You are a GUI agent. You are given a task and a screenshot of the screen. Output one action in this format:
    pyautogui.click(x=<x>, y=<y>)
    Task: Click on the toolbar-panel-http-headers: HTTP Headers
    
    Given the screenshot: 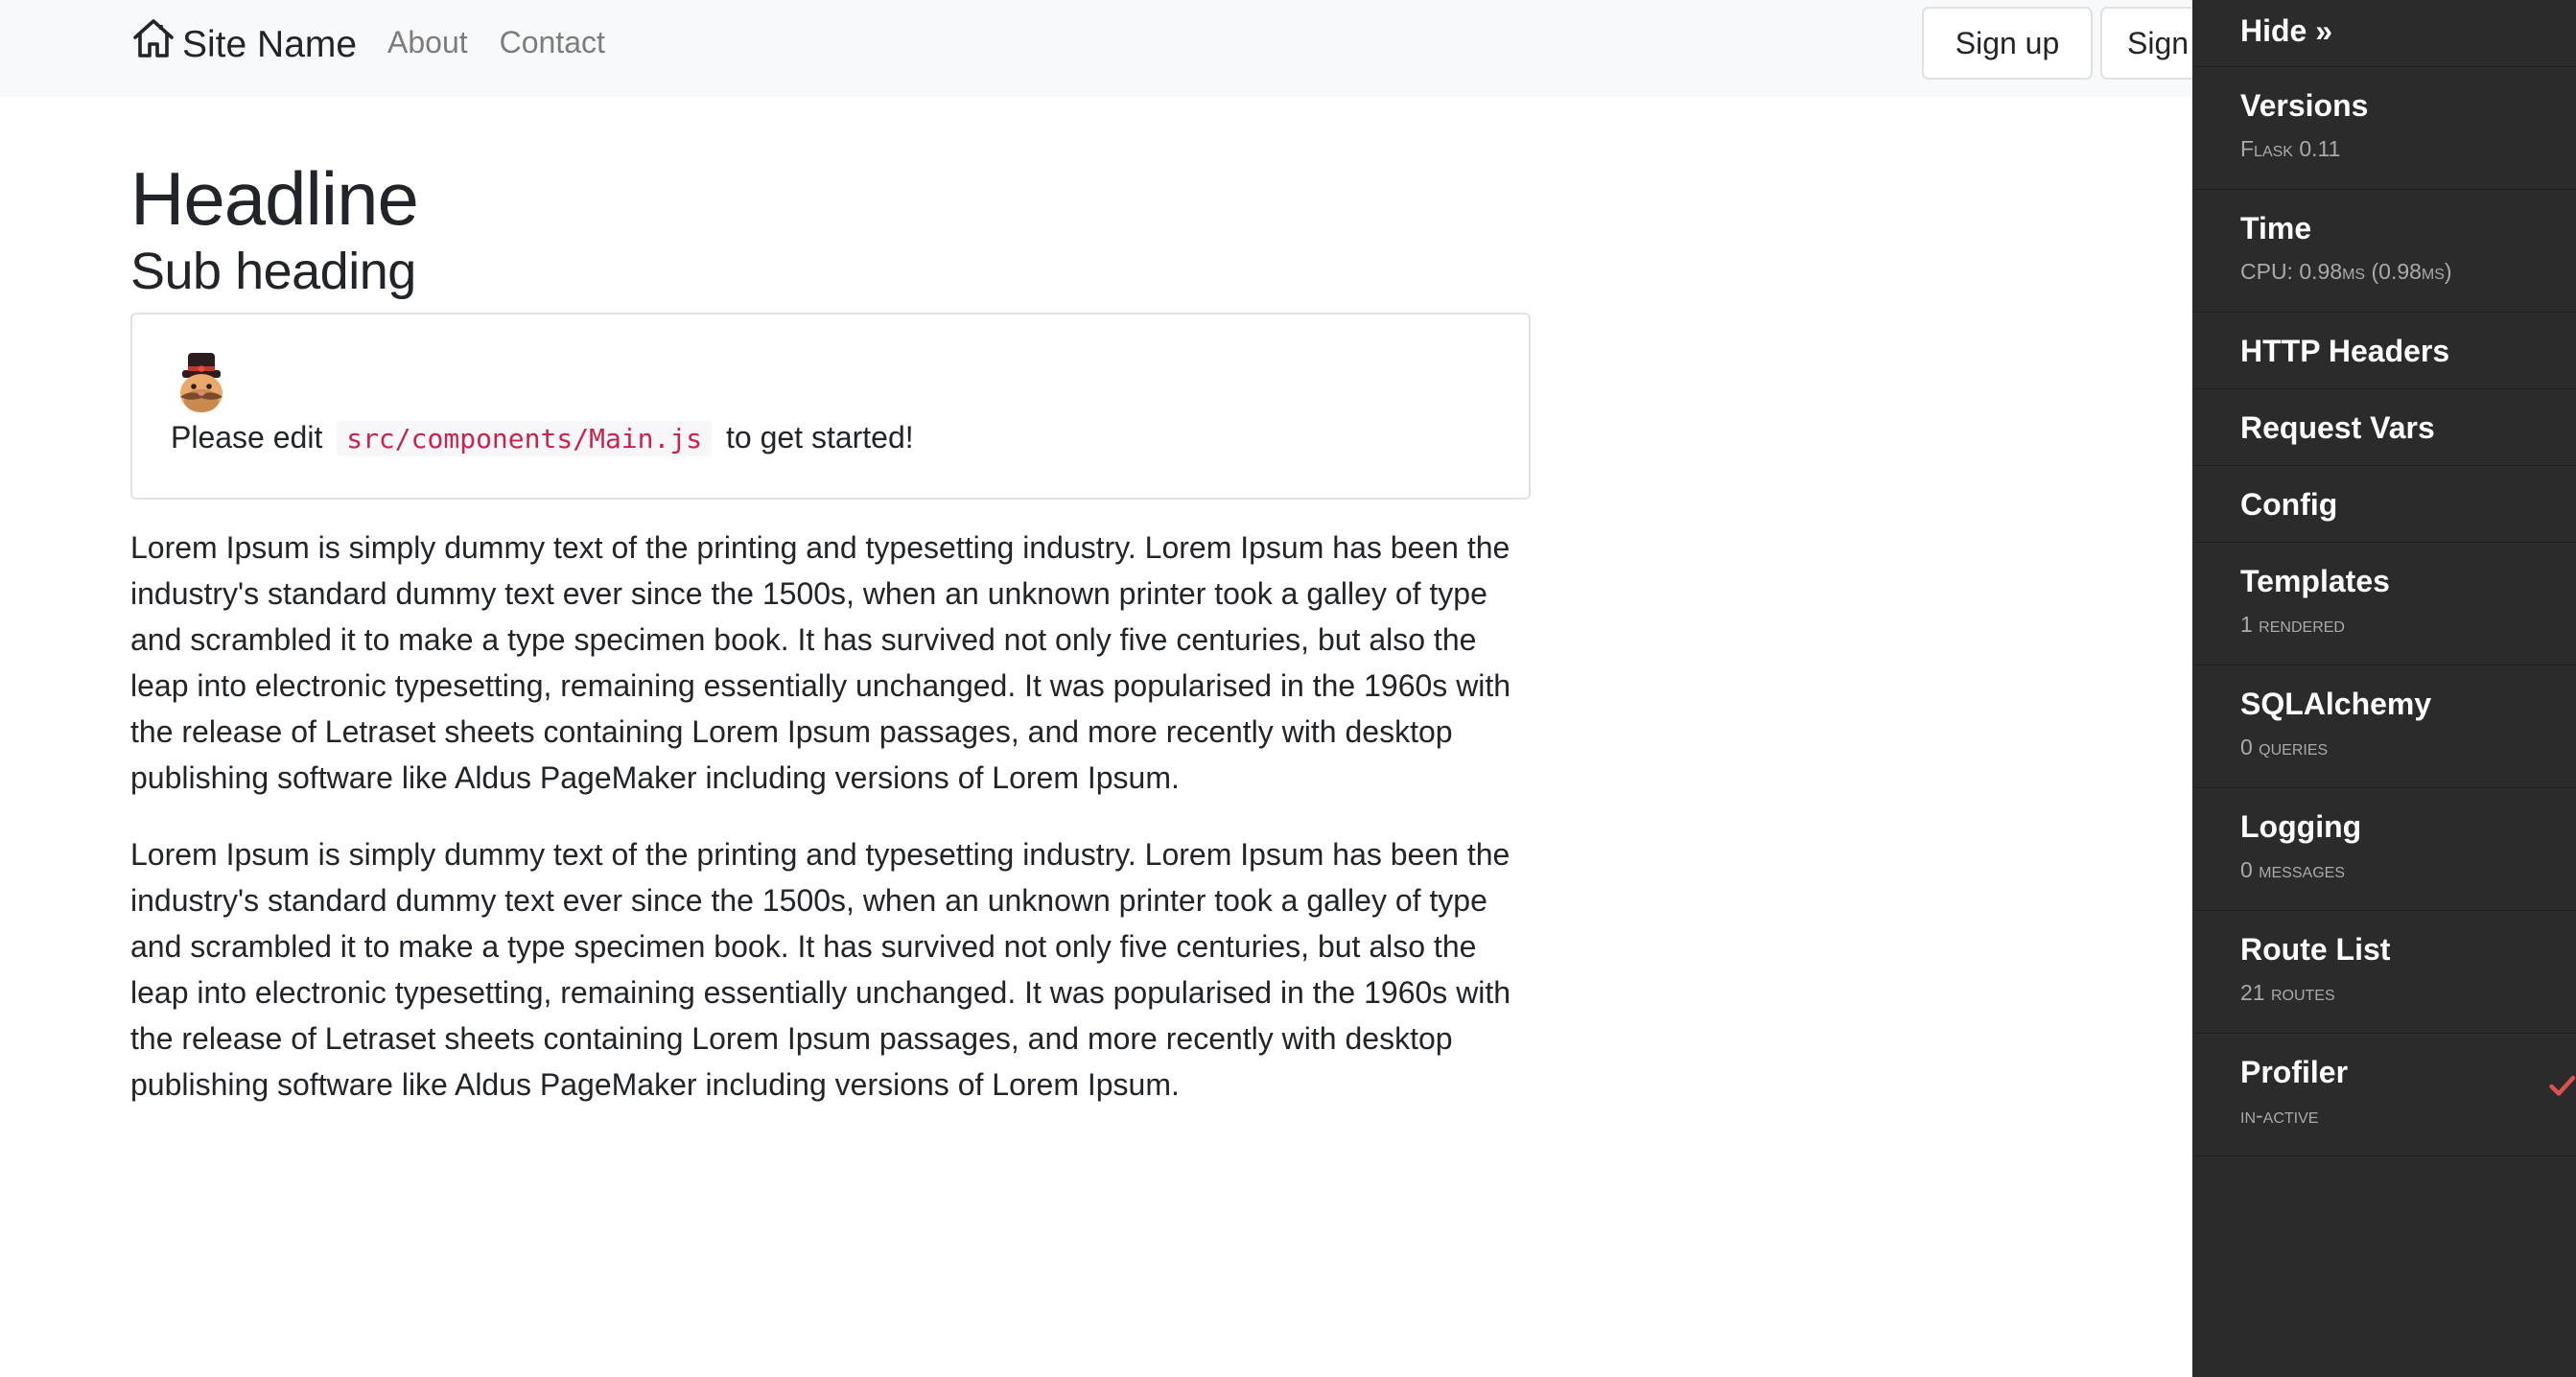 What is the action you would take?
    pyautogui.click(x=2384, y=351)
    